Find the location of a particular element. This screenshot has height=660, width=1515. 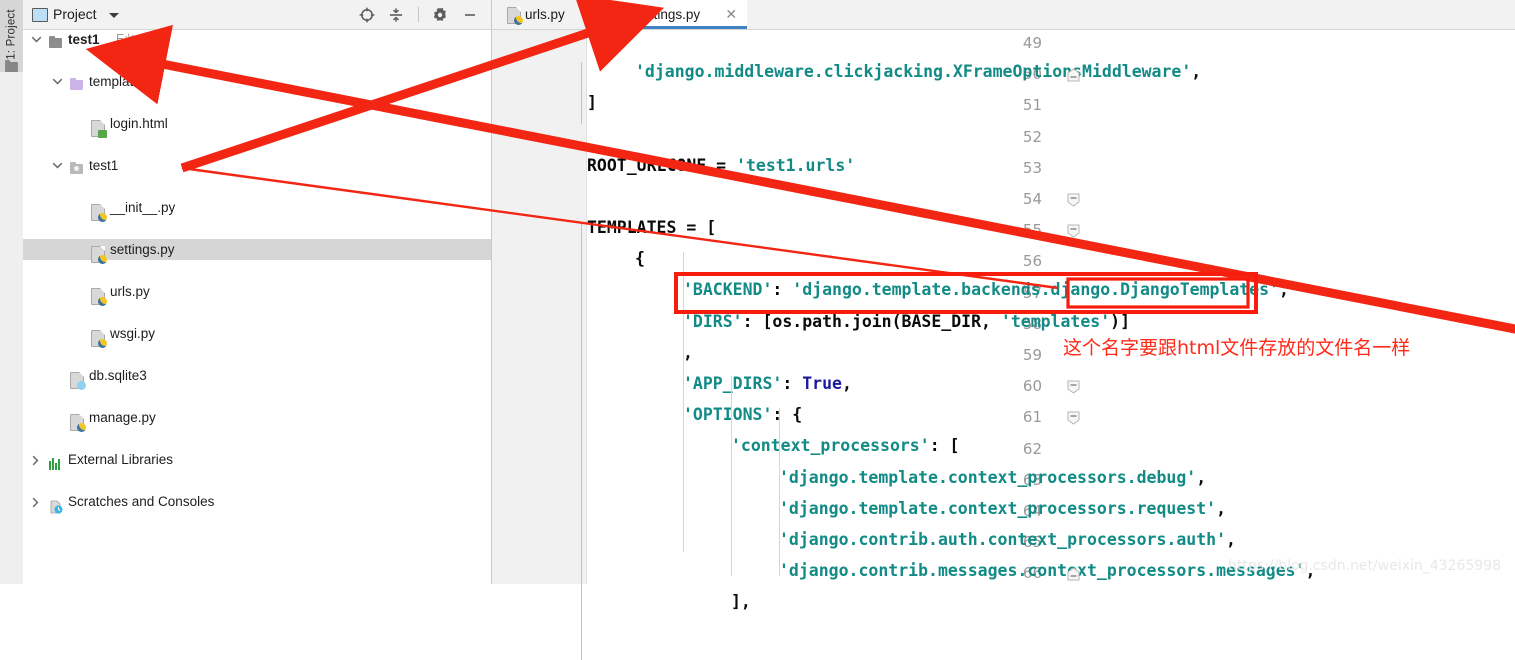

folder-purple-icon is located at coordinates (76, 83).